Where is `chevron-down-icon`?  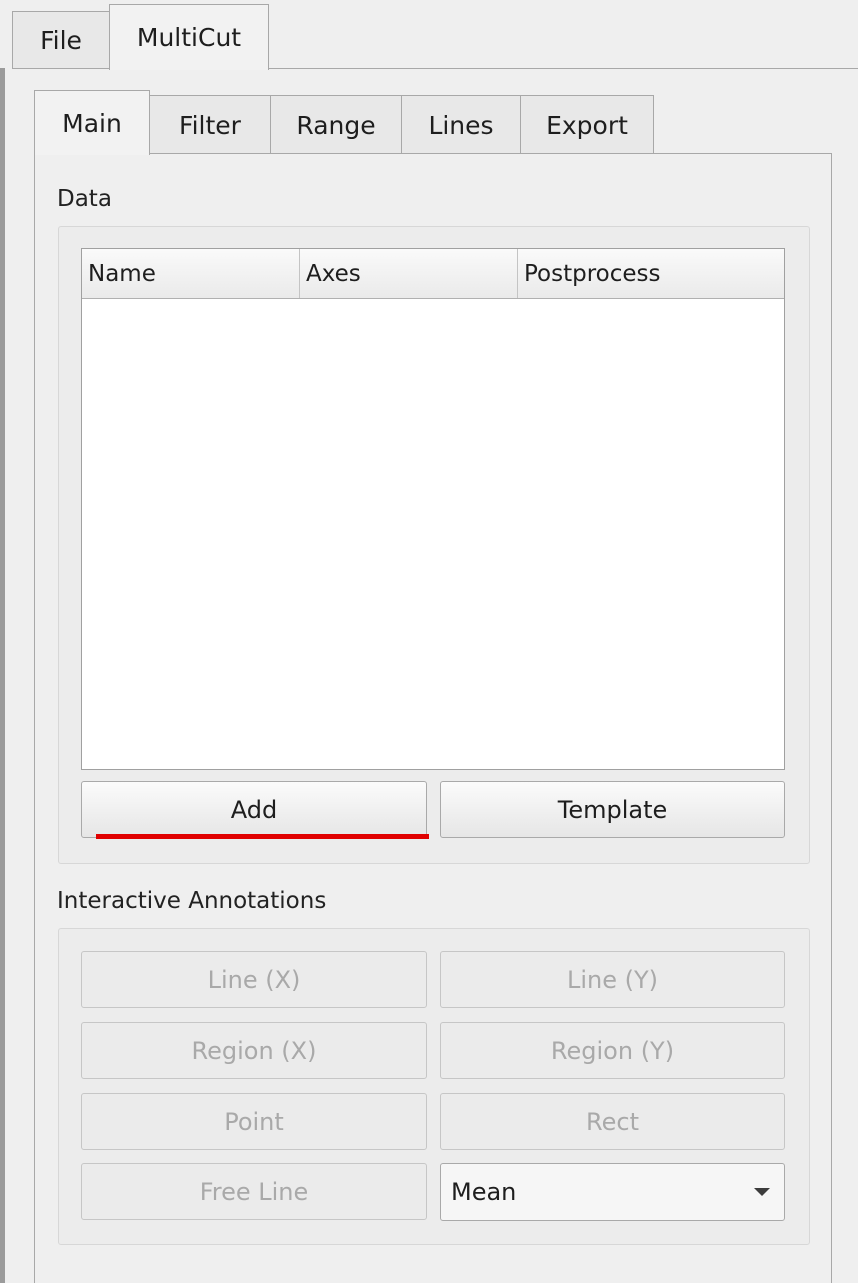
chevron-down-icon is located at coordinates (762, 1192).